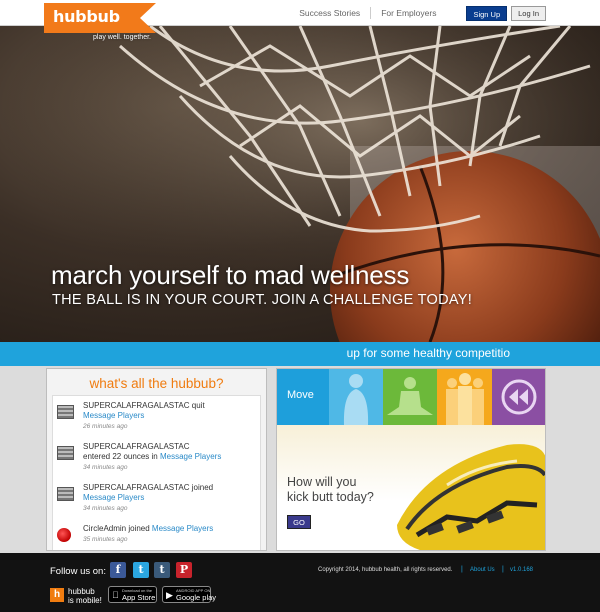  I want to click on rewind-icon, so click(519, 397).